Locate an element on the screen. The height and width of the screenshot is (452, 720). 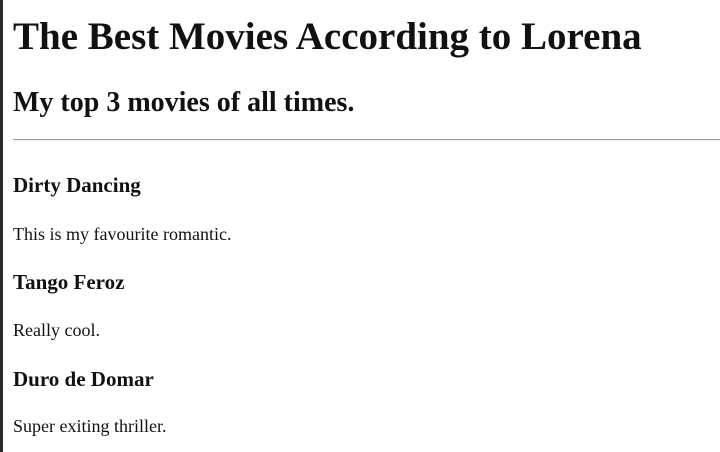
window-left-edge is located at coordinates (1, 226).